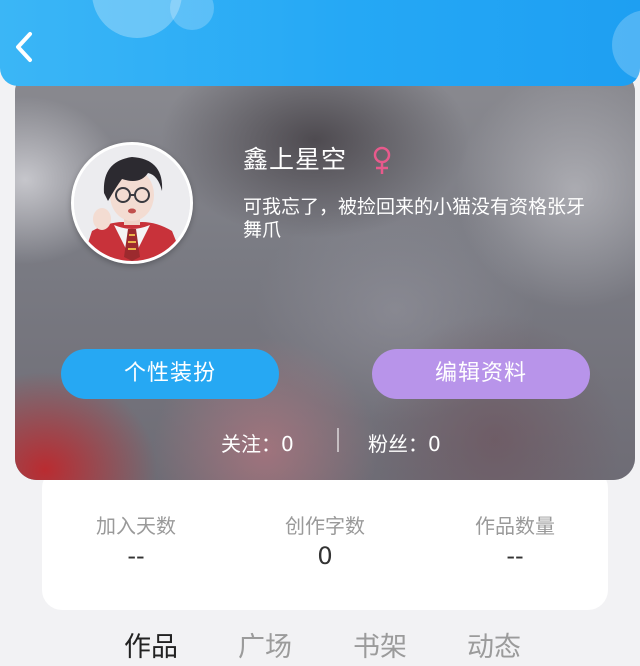 The width and height of the screenshot is (640, 666). I want to click on fans-count: 粉丝：0, so click(404, 442).